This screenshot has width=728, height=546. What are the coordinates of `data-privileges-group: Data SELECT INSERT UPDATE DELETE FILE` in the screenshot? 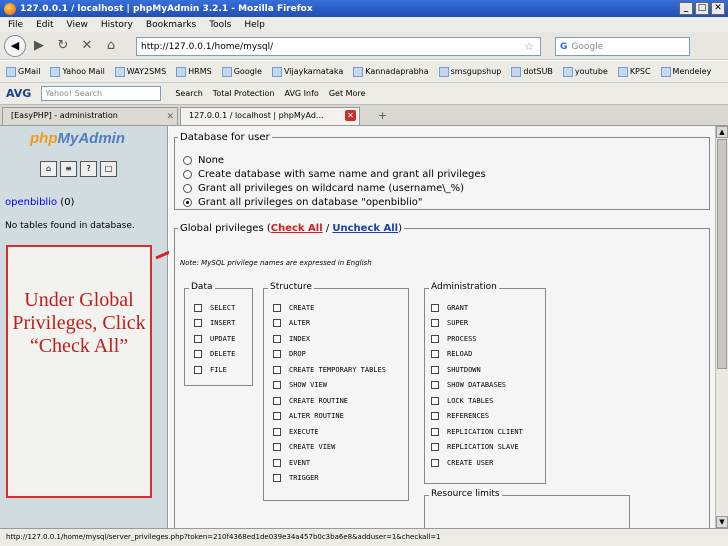 It's located at (218, 334).